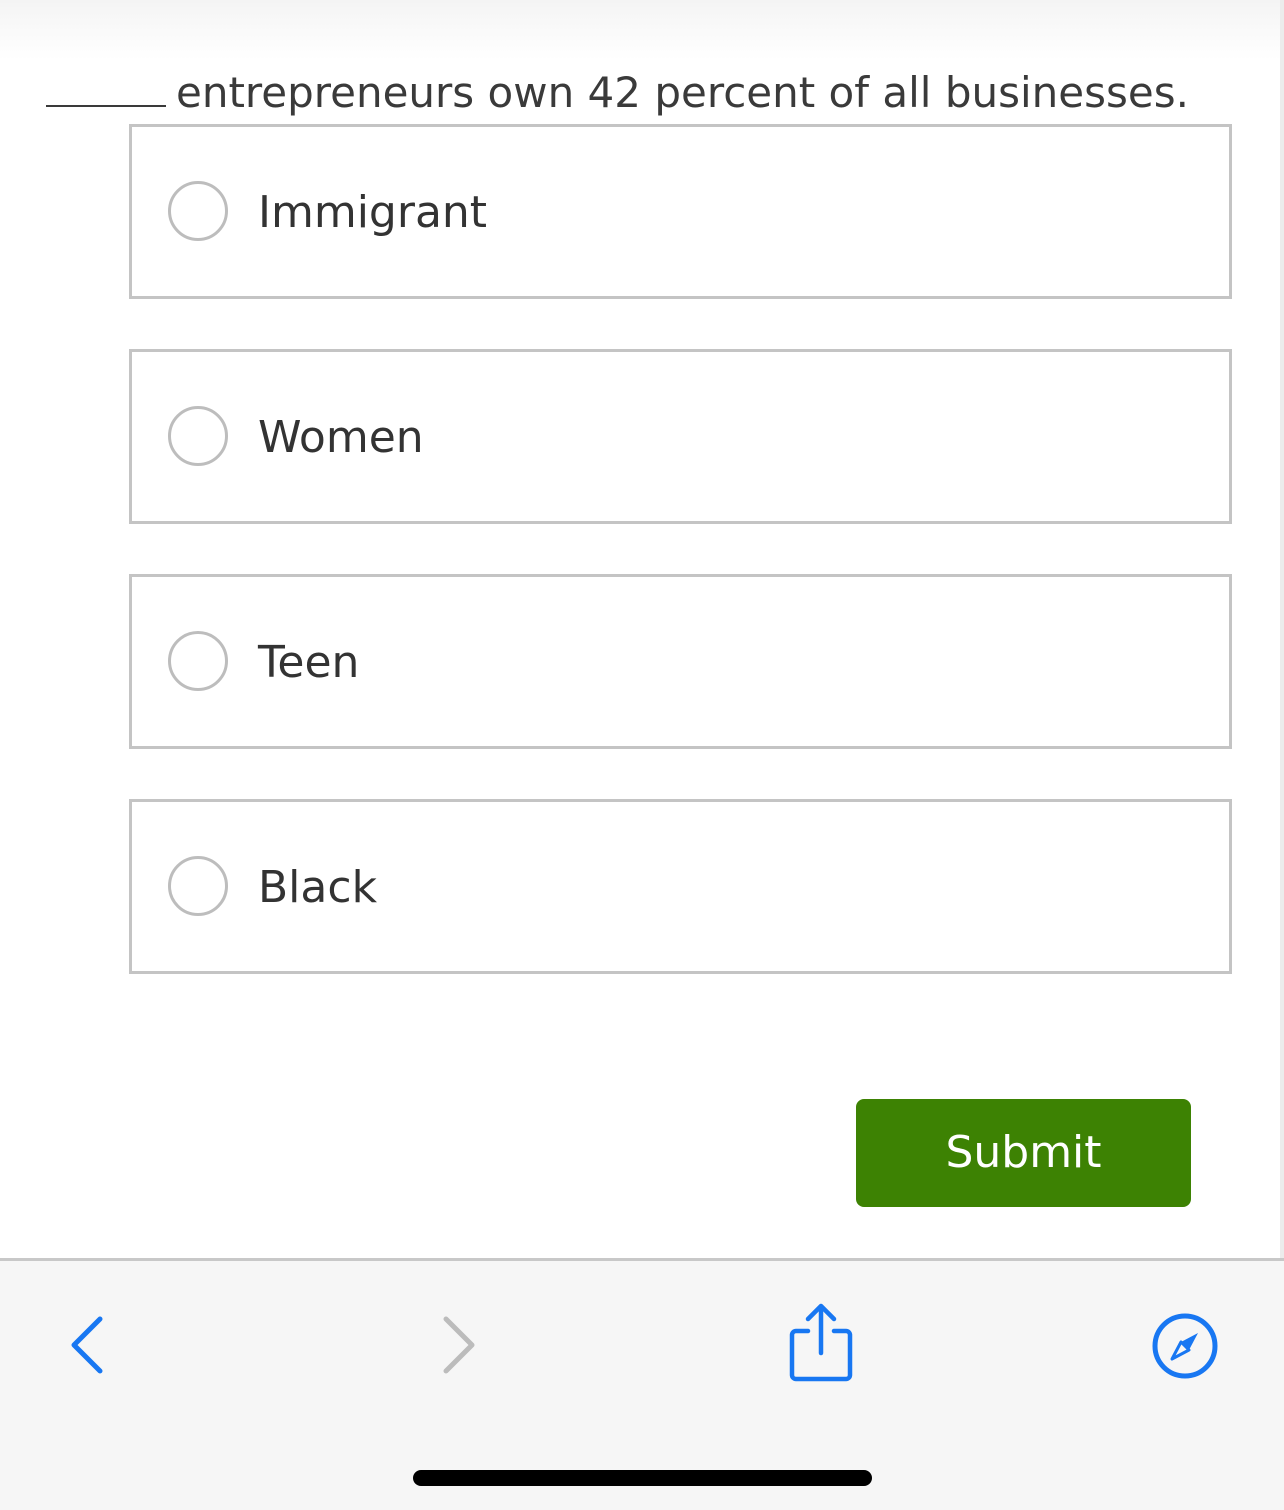 This screenshot has height=1510, width=1284. Describe the element at coordinates (680, 211) in the screenshot. I see `option-immigrant: Immigrant` at that location.